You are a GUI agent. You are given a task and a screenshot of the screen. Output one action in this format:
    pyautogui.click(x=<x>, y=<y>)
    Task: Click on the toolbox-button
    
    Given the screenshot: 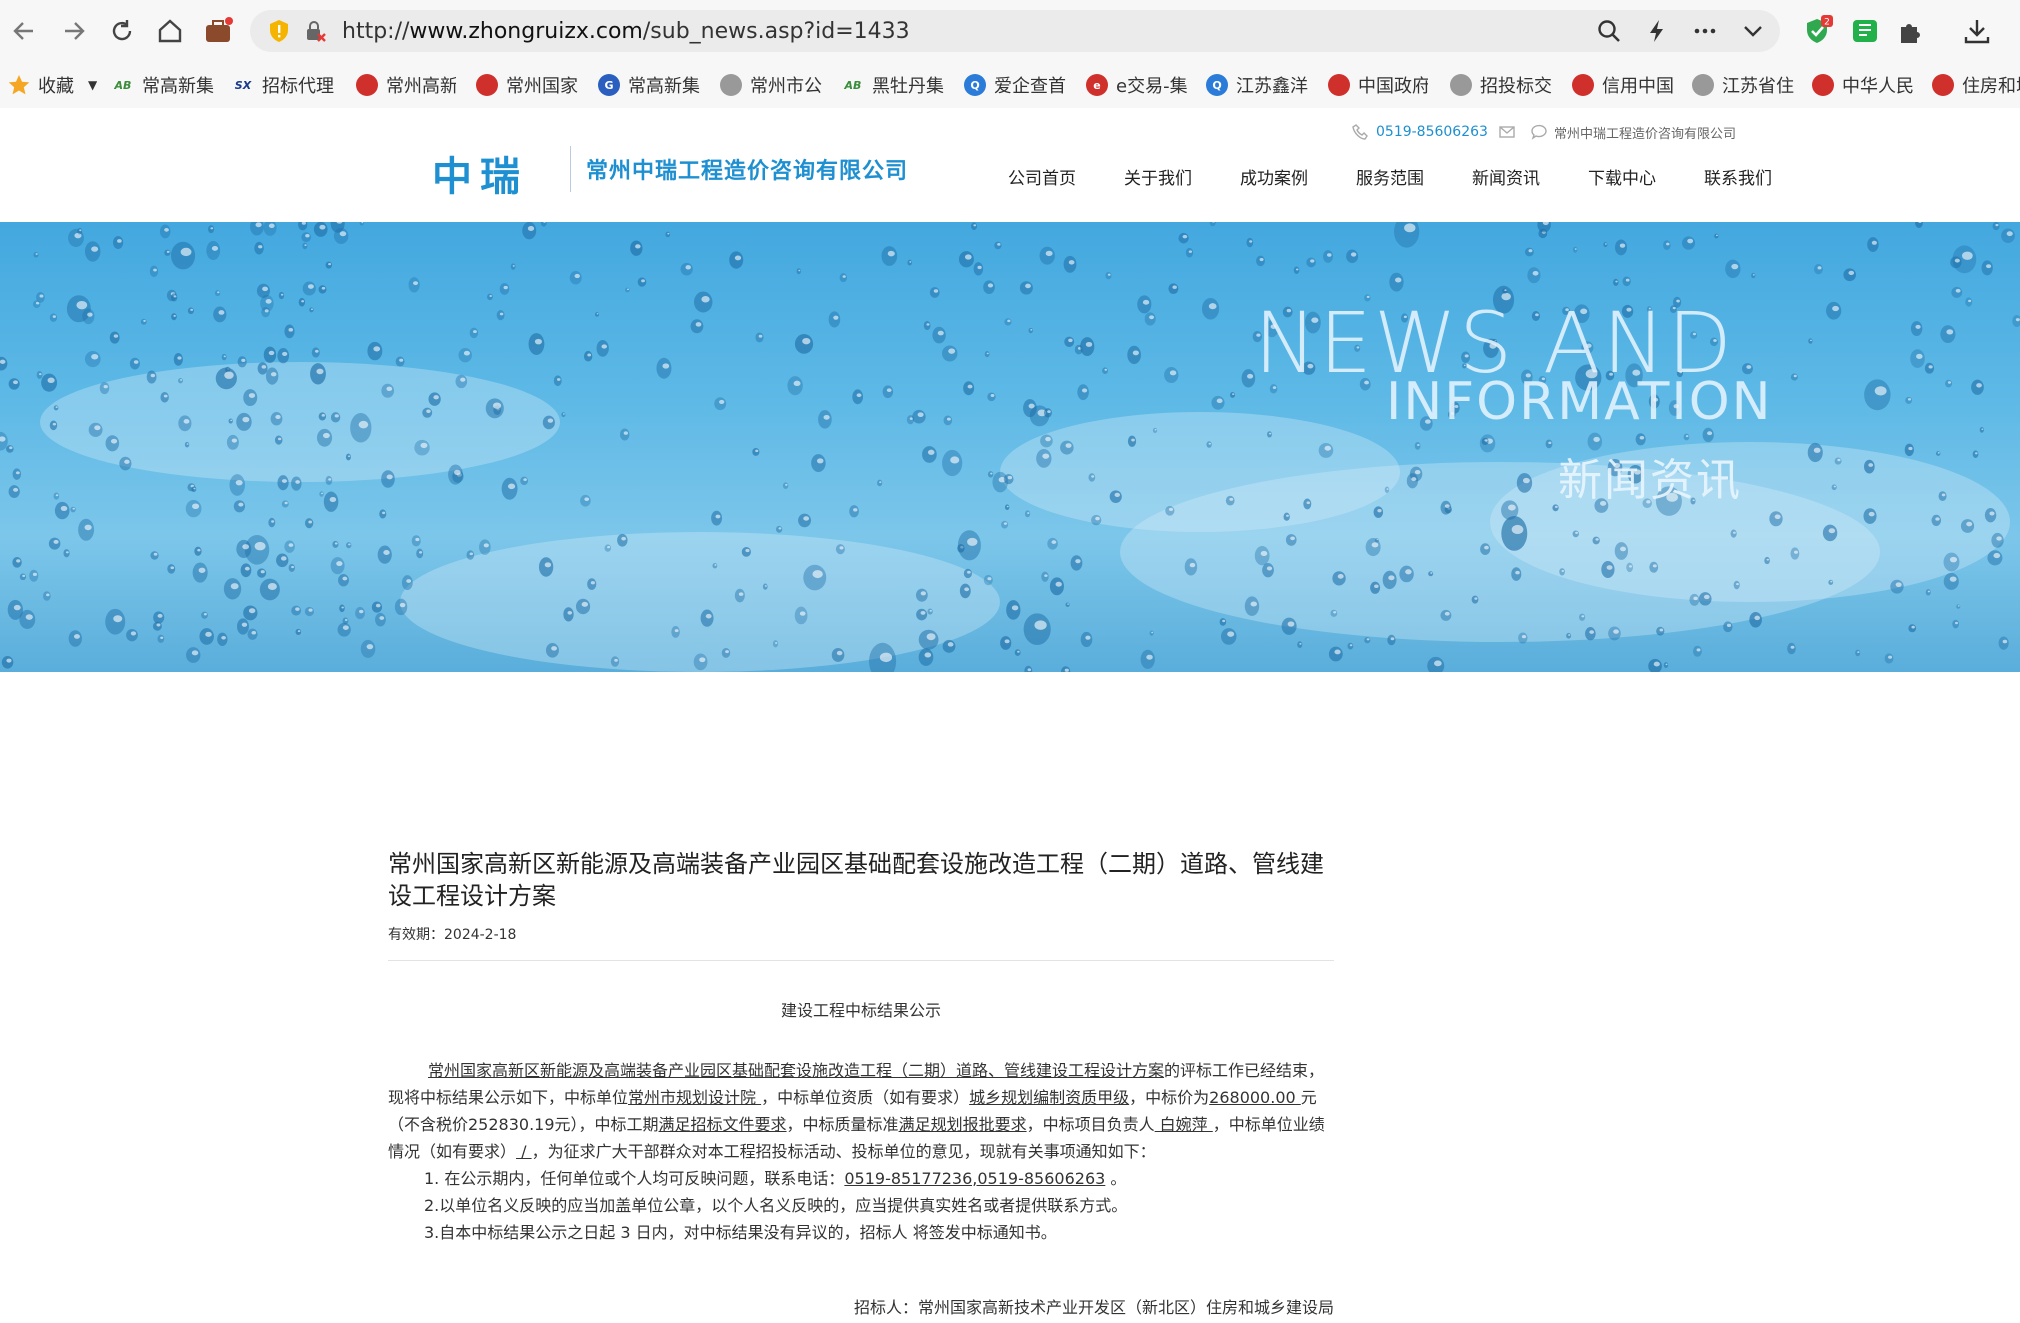 What is the action you would take?
    pyautogui.click(x=218, y=31)
    